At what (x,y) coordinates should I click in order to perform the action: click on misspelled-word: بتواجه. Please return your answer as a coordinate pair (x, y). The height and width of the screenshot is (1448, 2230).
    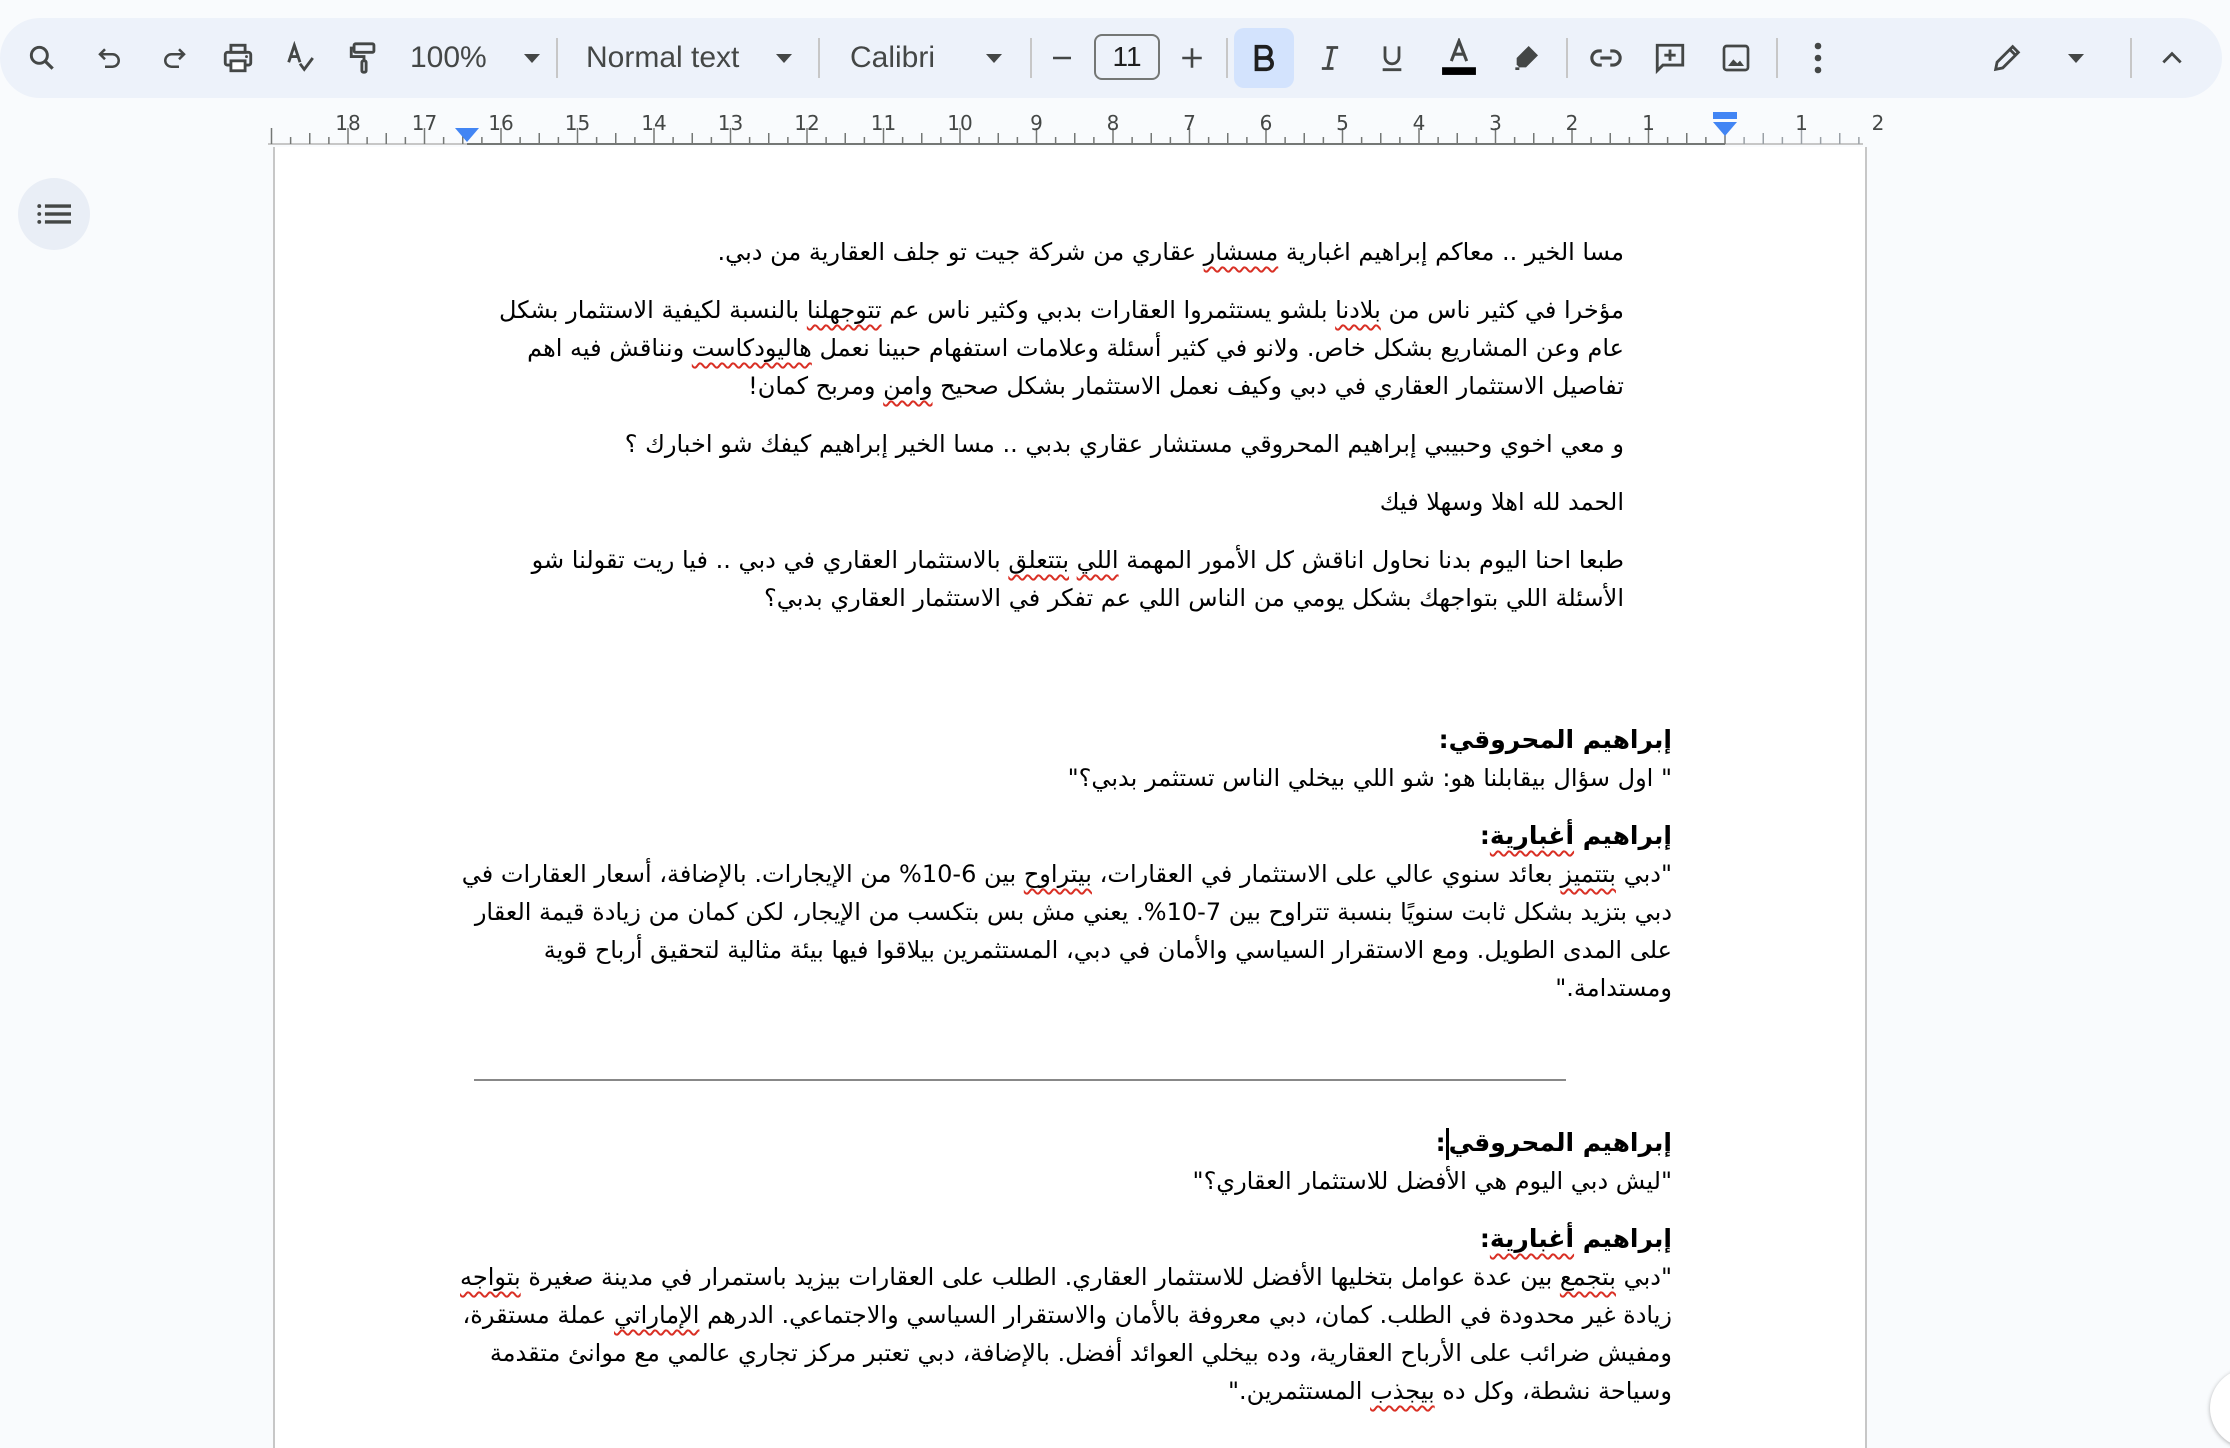
    Looking at the image, I should click on (490, 1277).